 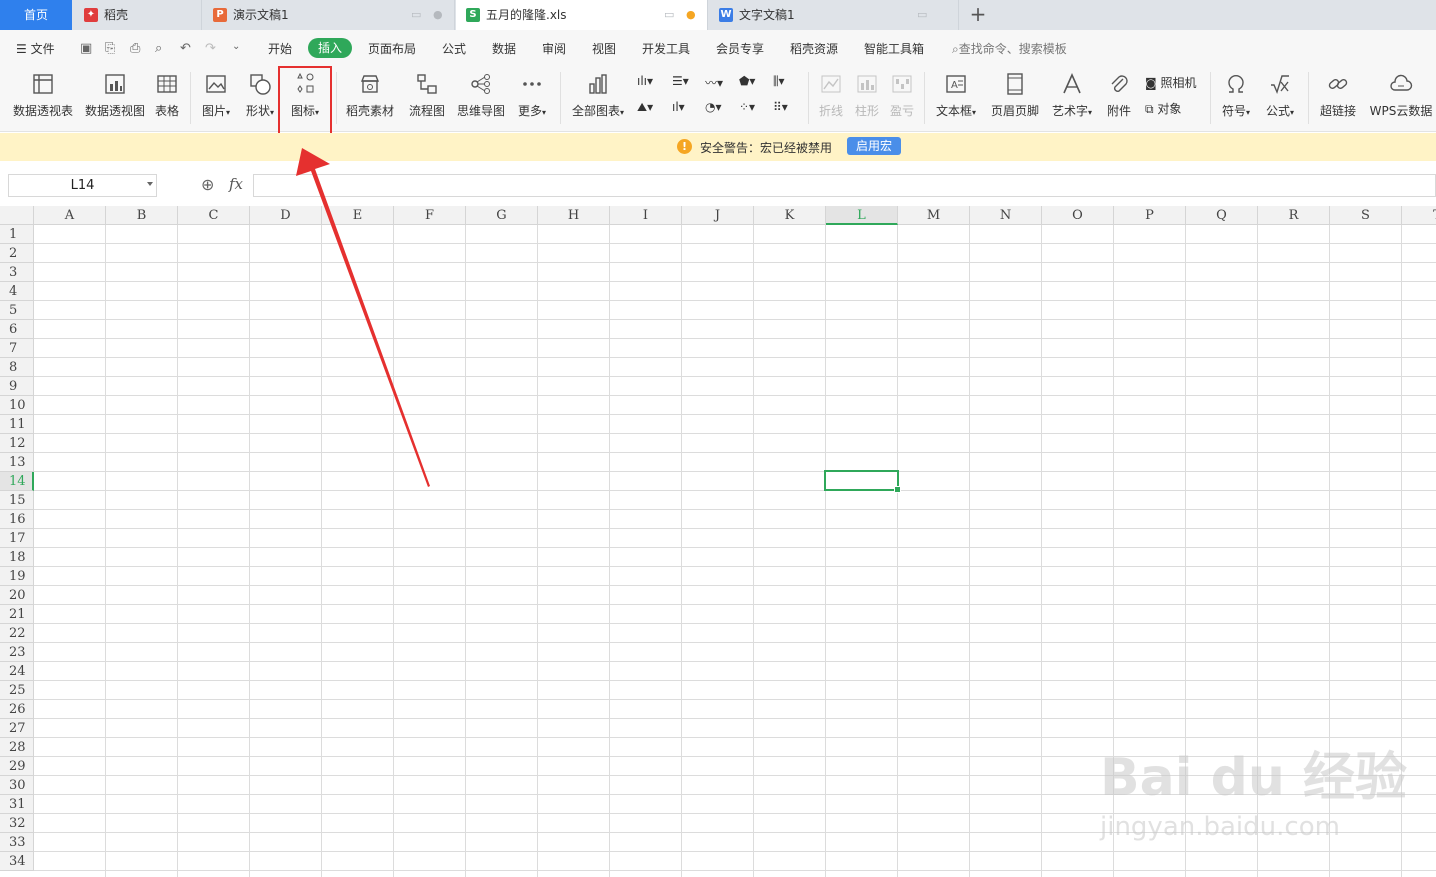 What do you see at coordinates (17, 766) in the screenshot?
I see `row-header: 29` at bounding box center [17, 766].